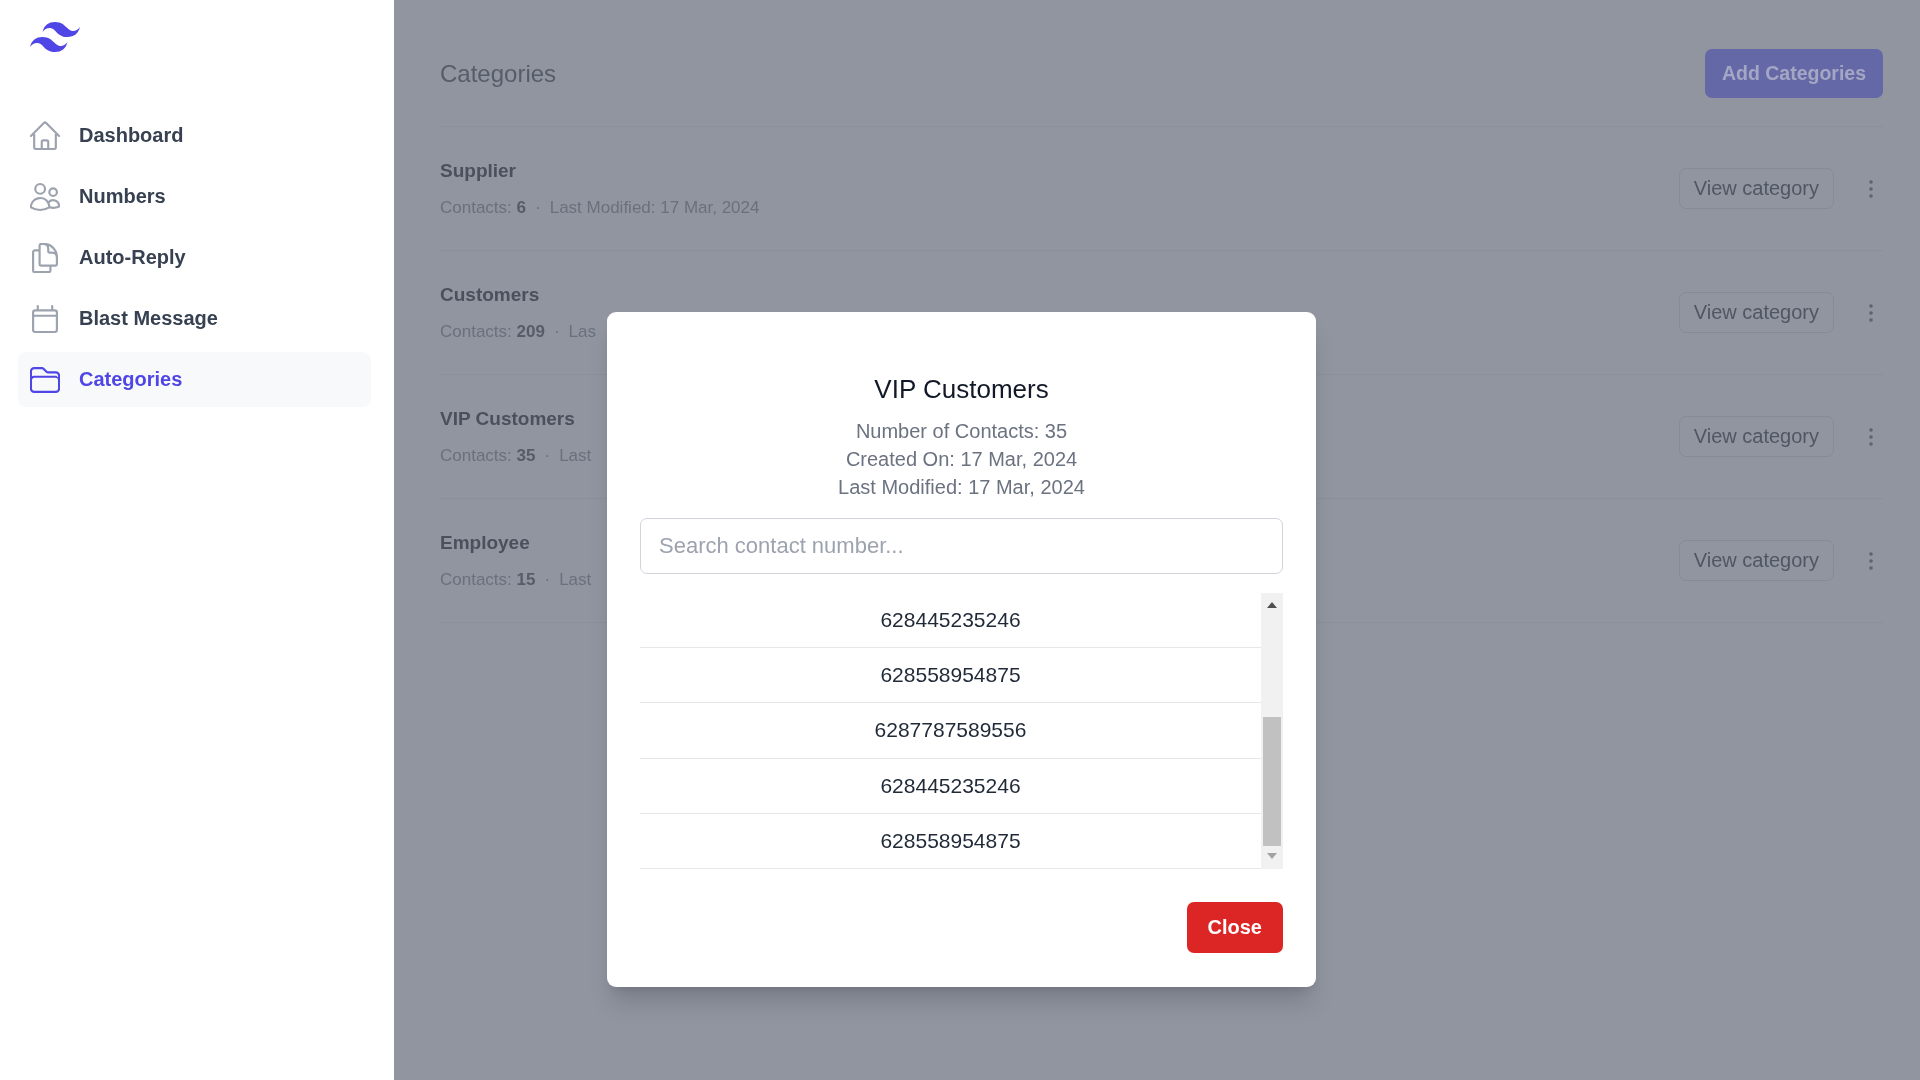 This screenshot has width=1920, height=1080. I want to click on category-name: Customers, so click(490, 295).